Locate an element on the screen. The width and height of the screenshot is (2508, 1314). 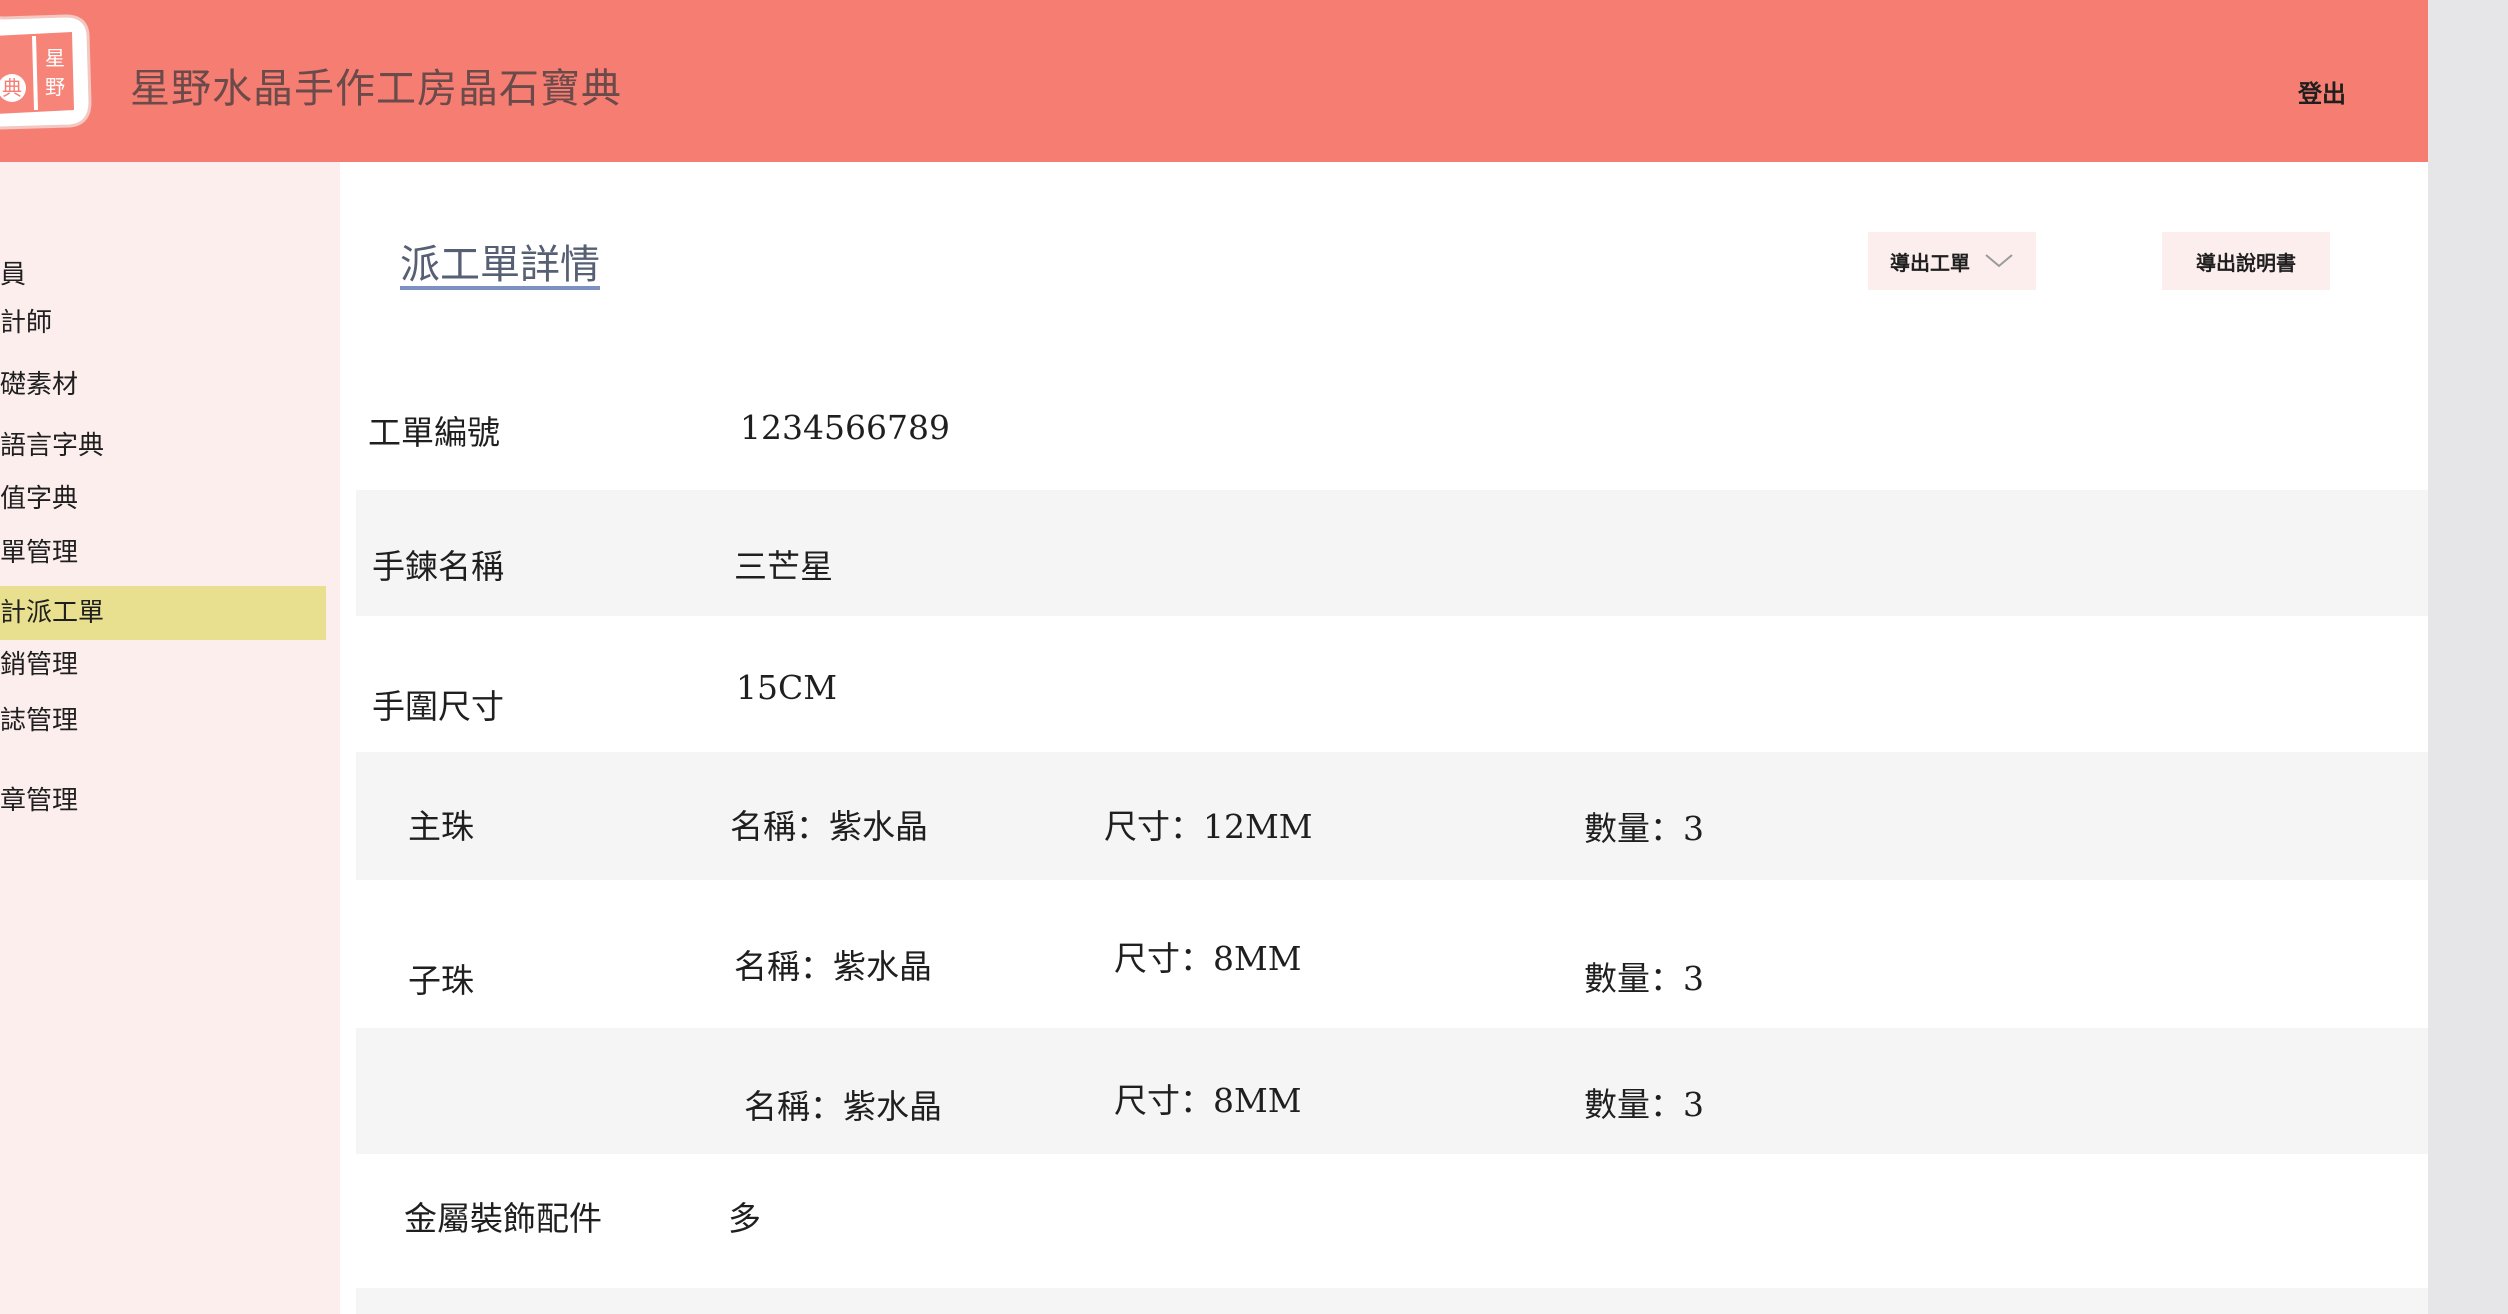
top-header: 典 星 野 星野水晶手作工房晶石寶典 登出 is located at coordinates (1214, 81).